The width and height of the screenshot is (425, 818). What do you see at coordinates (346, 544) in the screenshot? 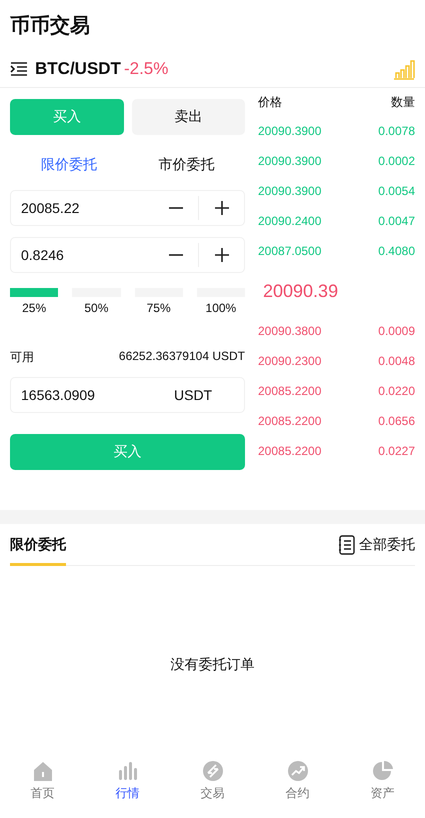
I see `document-icon` at bounding box center [346, 544].